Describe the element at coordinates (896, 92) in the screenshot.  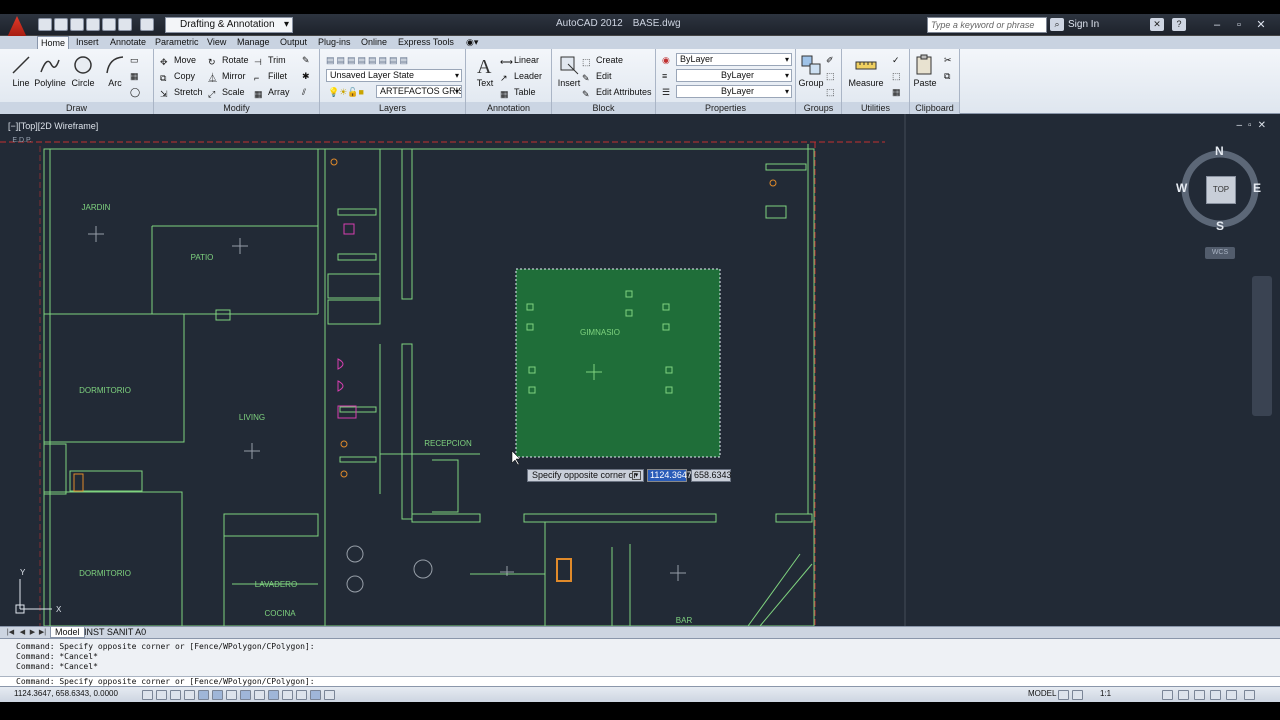
I see `calculator-icon: ▦` at that location.